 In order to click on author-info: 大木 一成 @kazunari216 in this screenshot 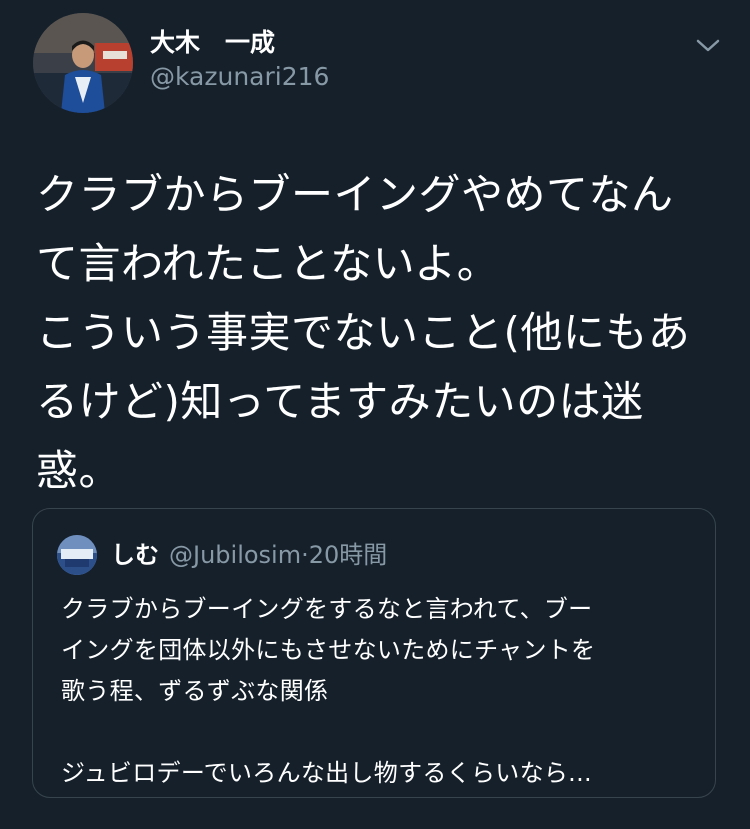, I will do `click(239, 60)`.